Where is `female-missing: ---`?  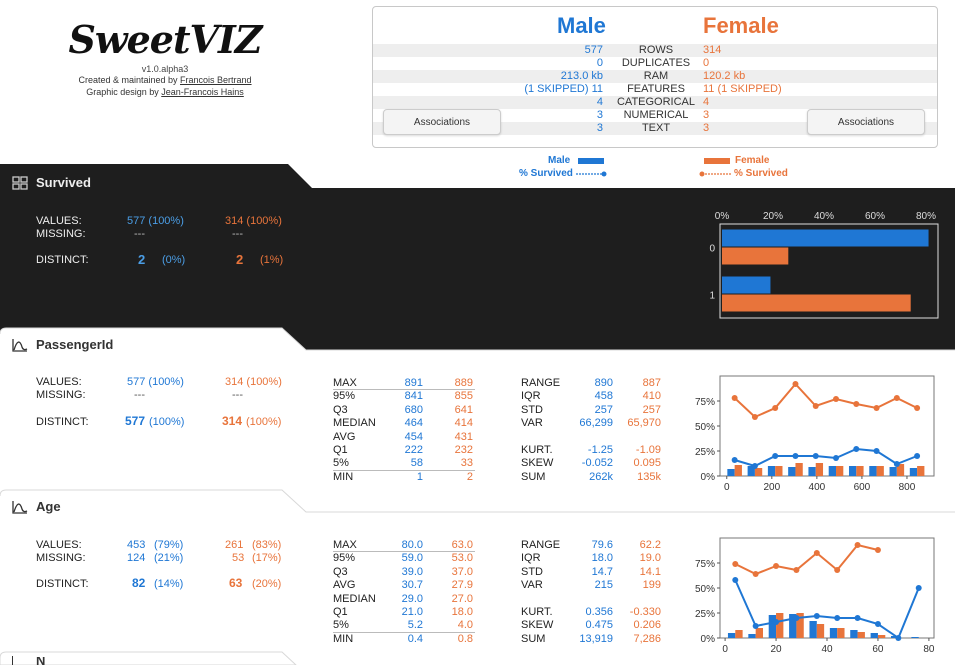
female-missing: --- is located at coordinates (237, 395).